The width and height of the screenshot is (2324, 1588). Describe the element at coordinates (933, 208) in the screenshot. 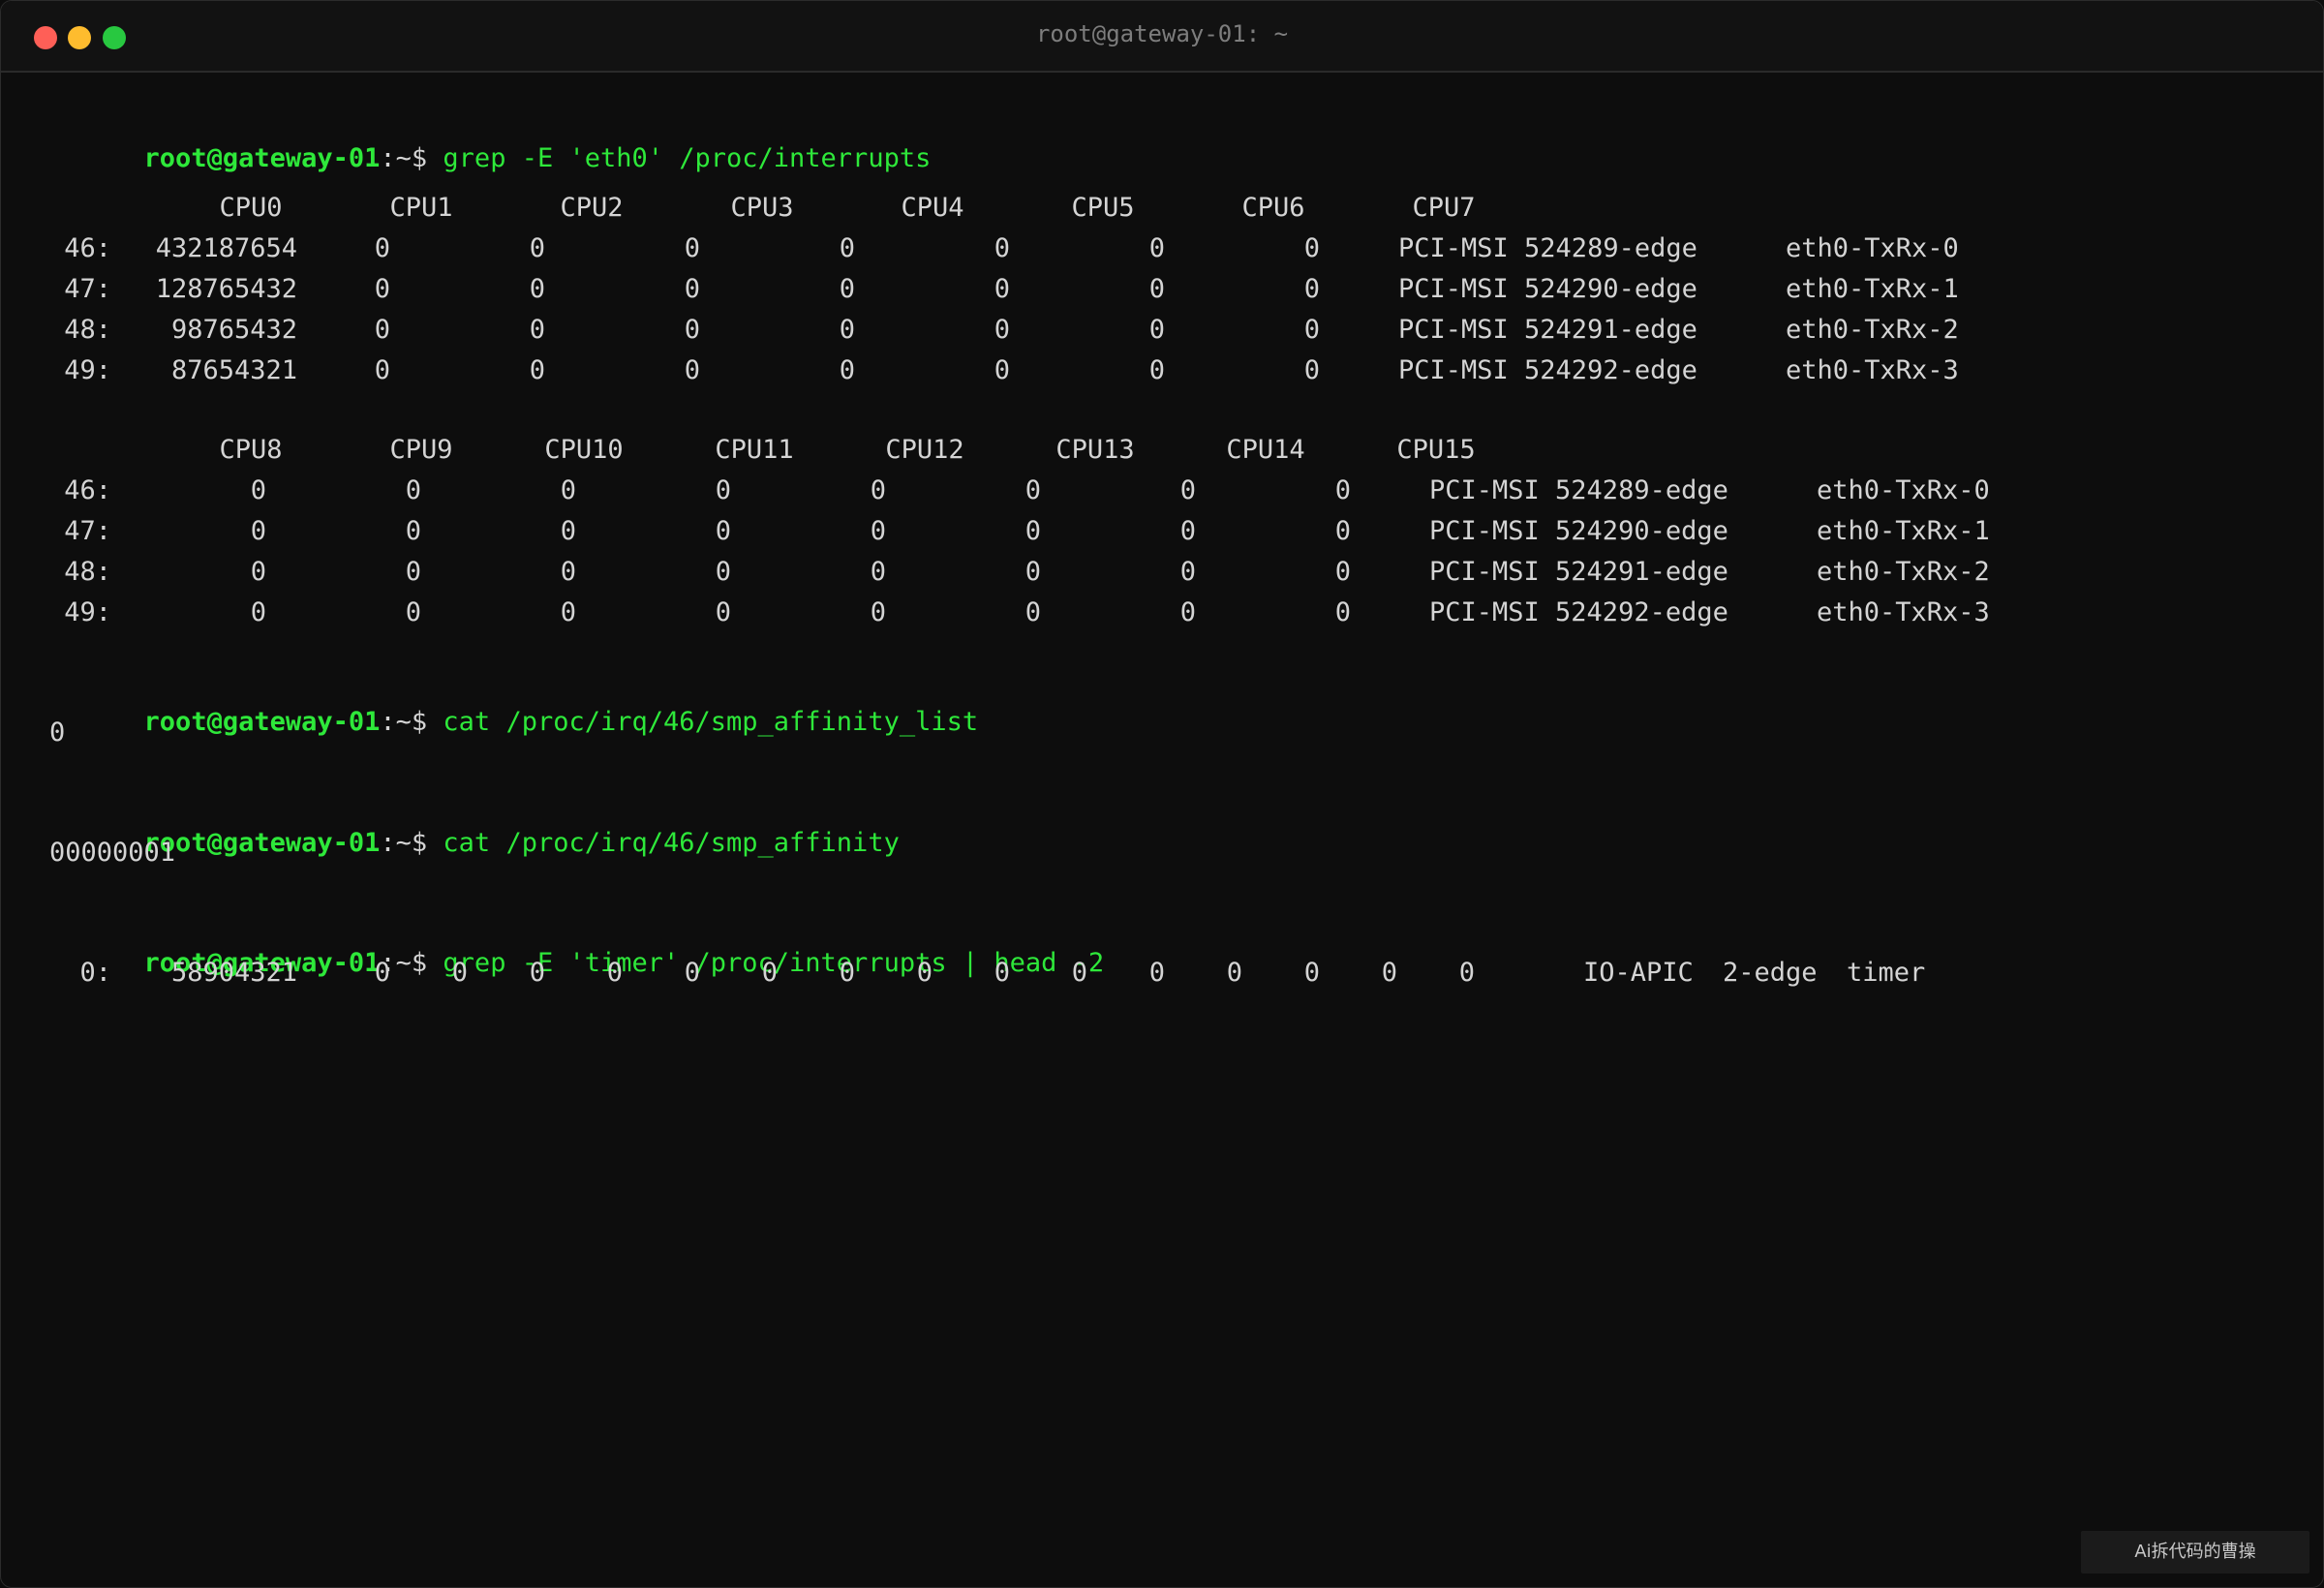

I see `column-header: CPU4` at that location.